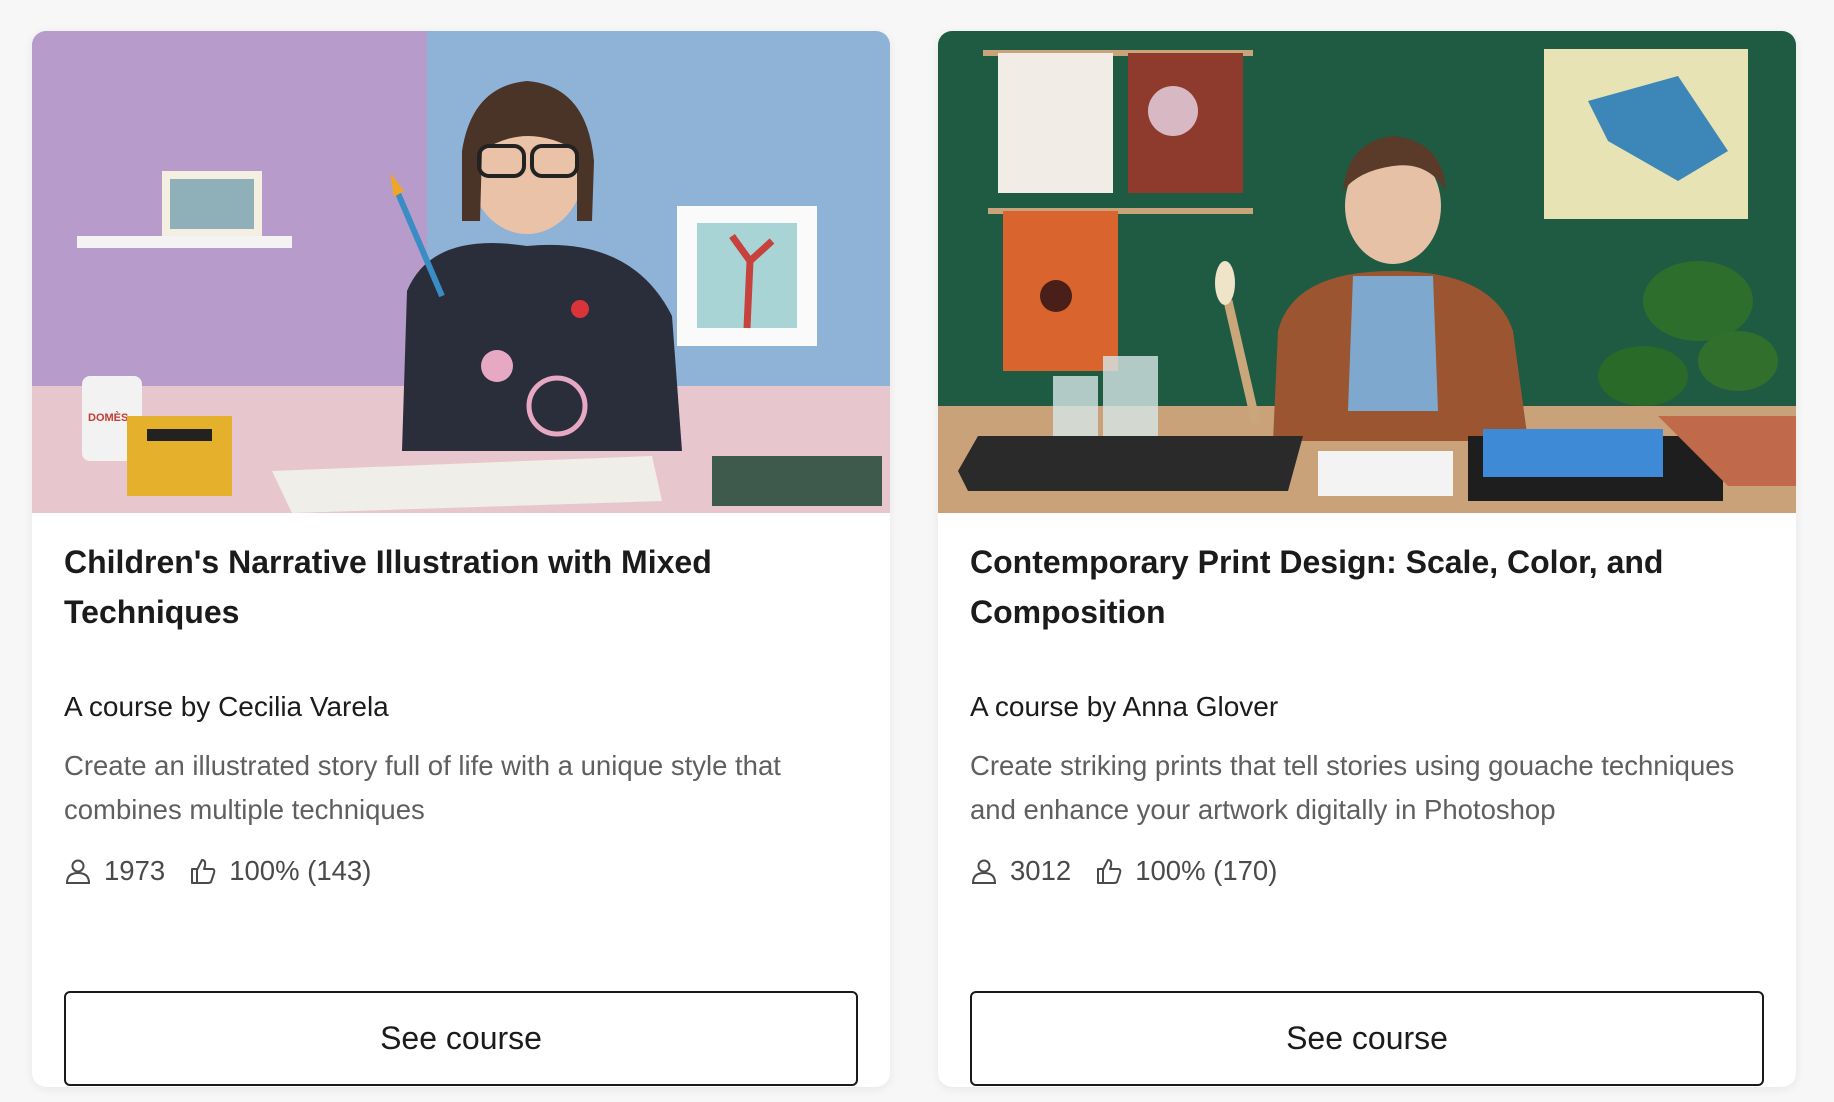  Describe the element at coordinates (135, 870) in the screenshot. I see `students-value: 1973` at that location.